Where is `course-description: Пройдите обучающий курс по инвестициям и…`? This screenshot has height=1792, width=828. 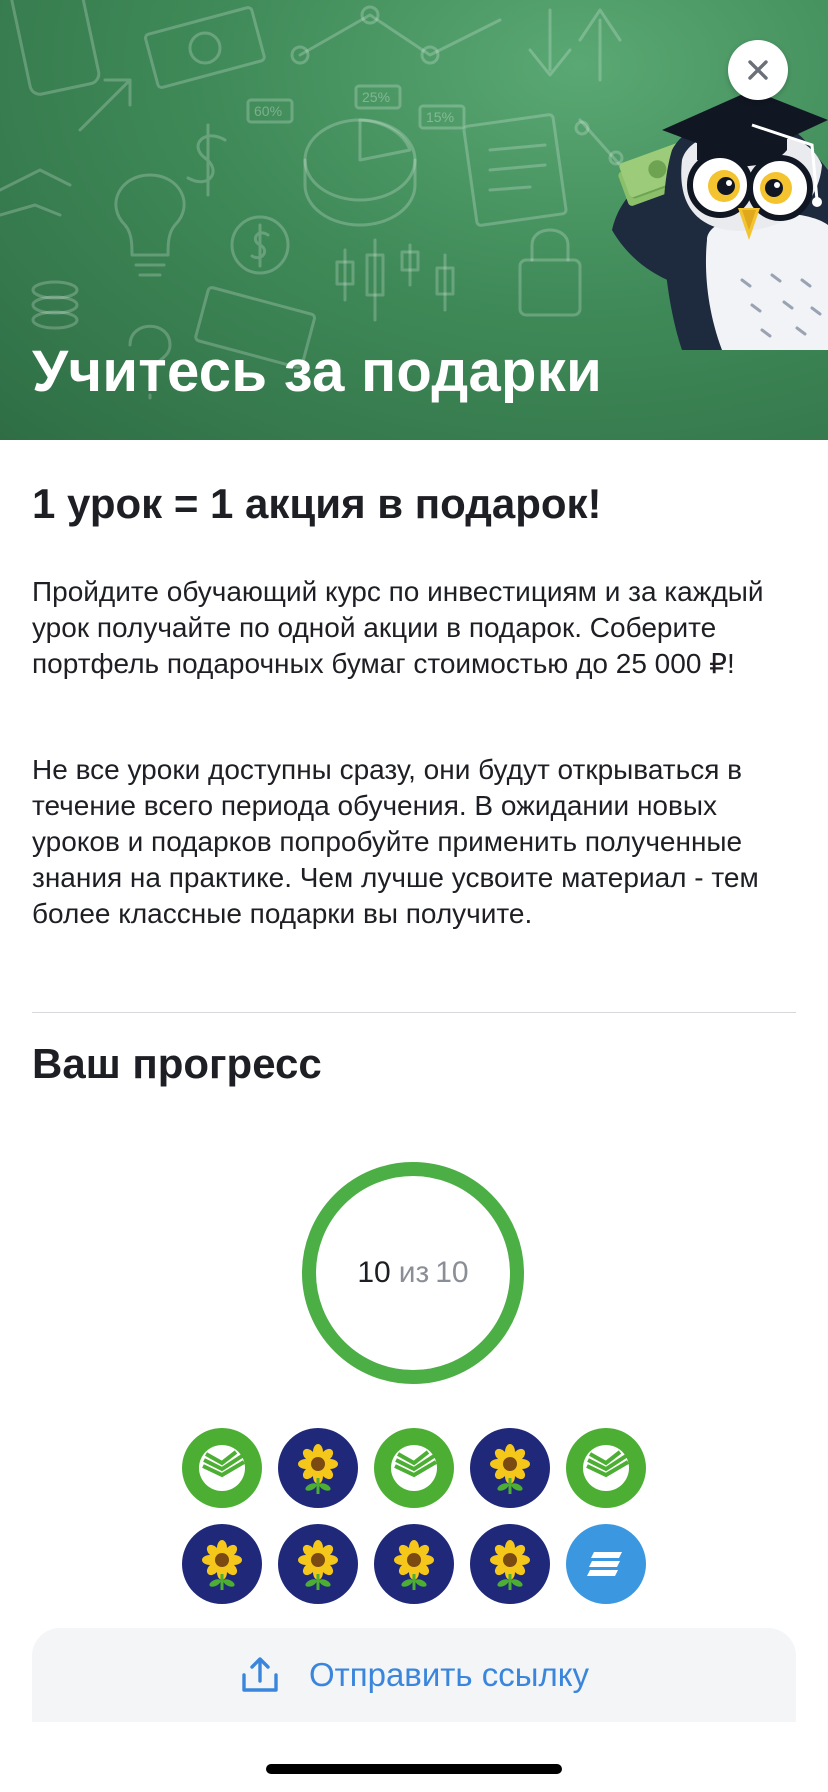
course-description: Пройдите обучающий курс по инвестициям и… is located at coordinates (398, 627).